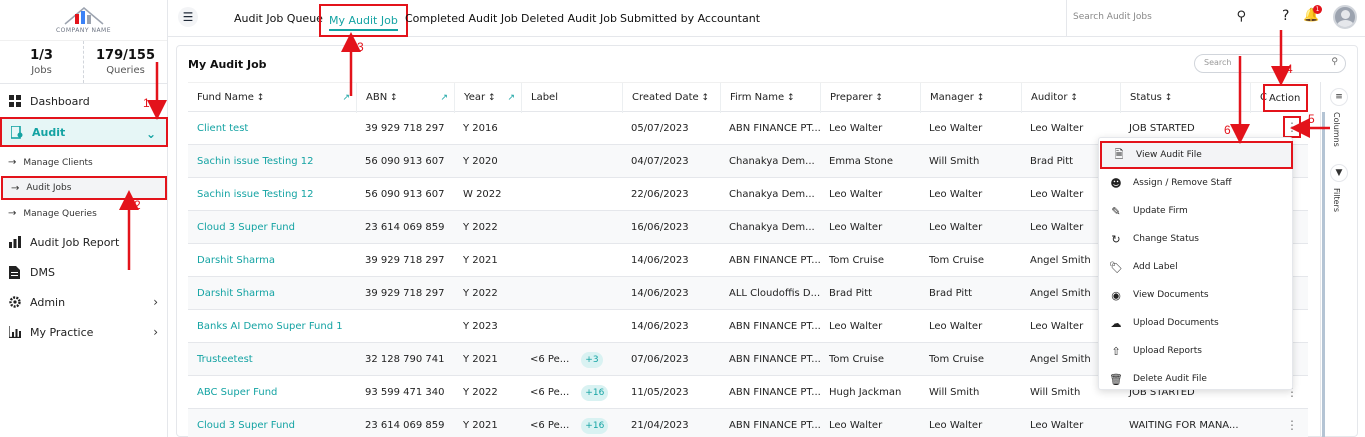 This screenshot has width=1365, height=437. Describe the element at coordinates (671, 98) in the screenshot. I see `column-header-created-date: Created Date ↕` at that location.